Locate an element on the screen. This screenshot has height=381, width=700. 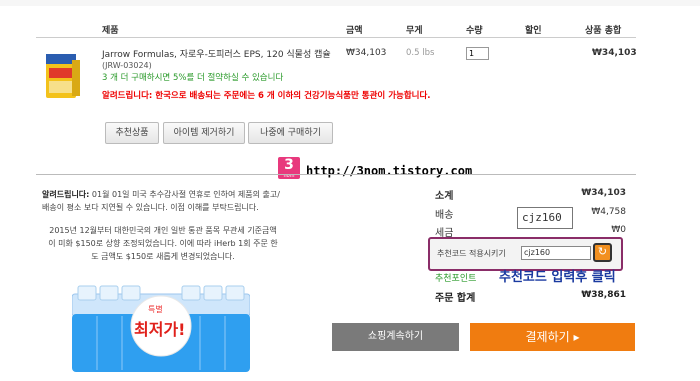
refresh-icon: ↻ is located at coordinates (602, 251).